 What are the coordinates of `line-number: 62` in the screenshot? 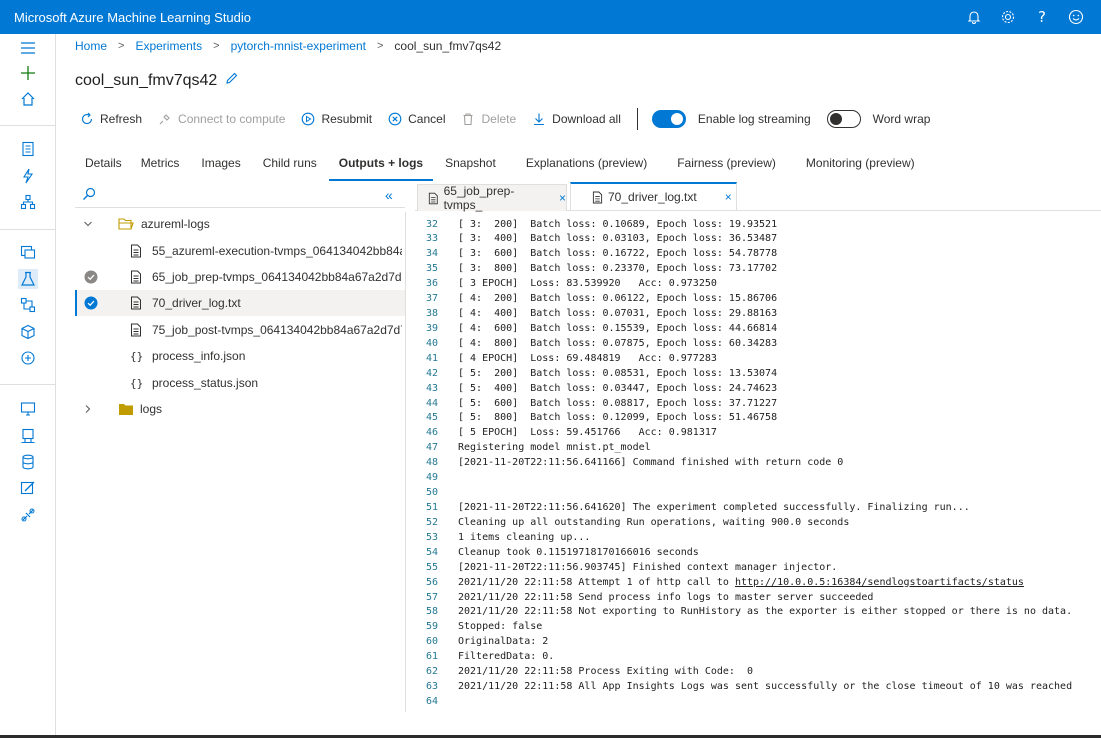 It's located at (431, 672).